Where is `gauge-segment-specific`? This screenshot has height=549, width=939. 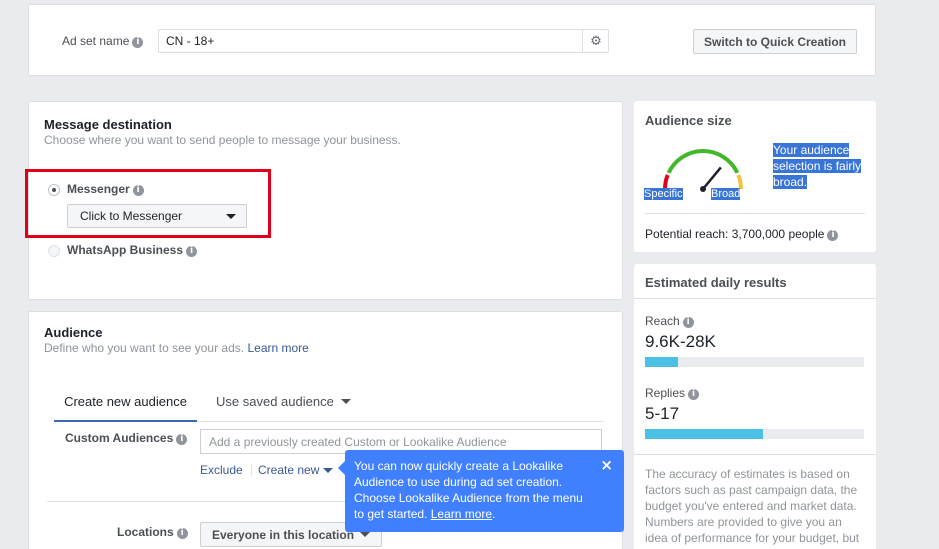
gauge-segment-specific is located at coordinates (666, 182).